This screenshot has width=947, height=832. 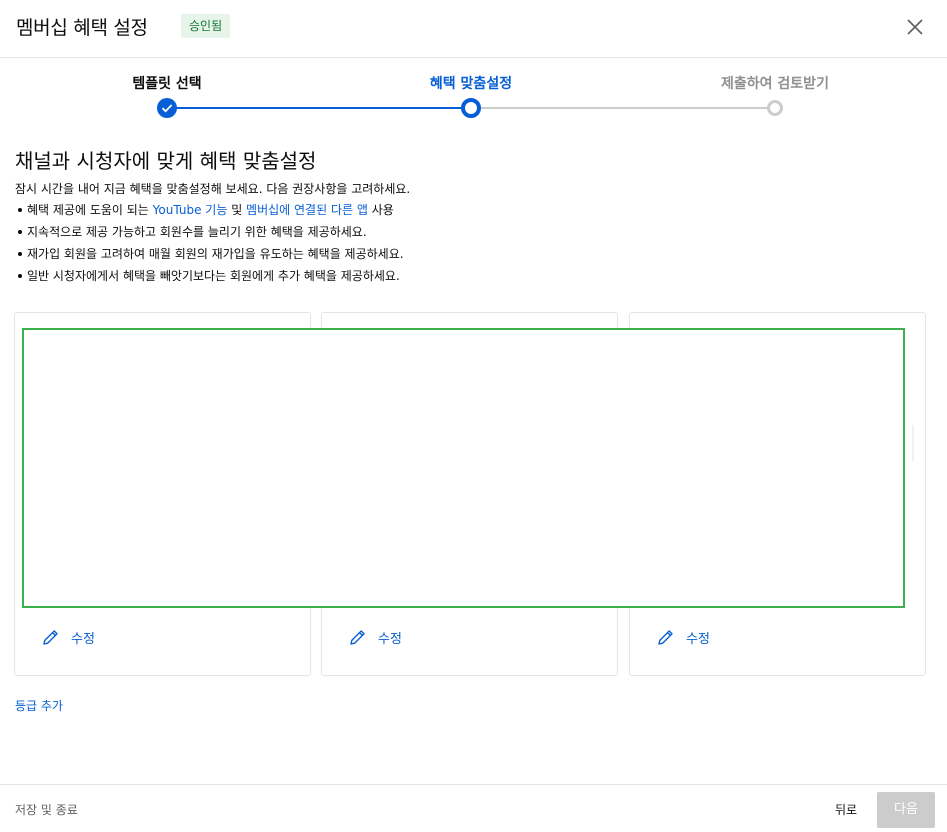 I want to click on bullet-text: 혜택 제공에 도움이 되는, so click(x=90, y=210).